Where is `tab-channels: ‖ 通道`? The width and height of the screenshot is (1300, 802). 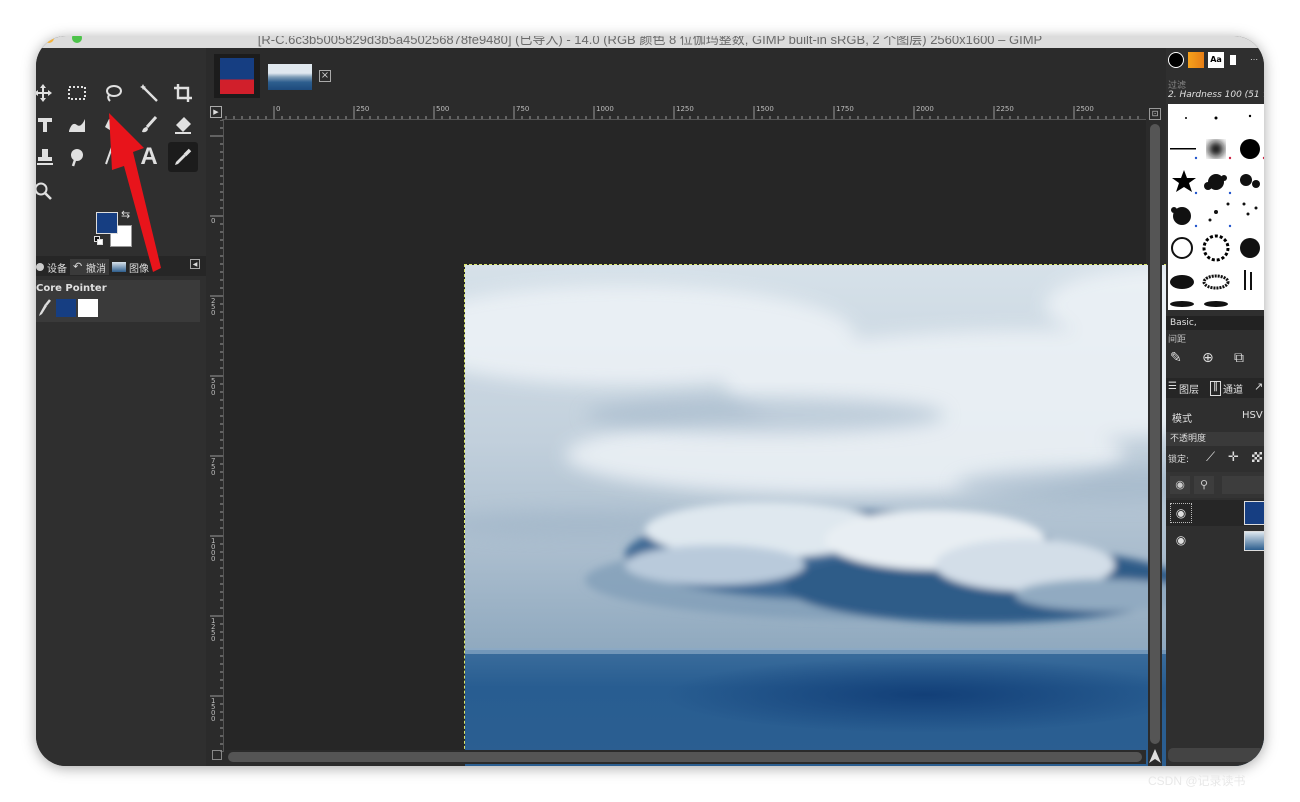 tab-channels: ‖ 通道 is located at coordinates (1226, 388).